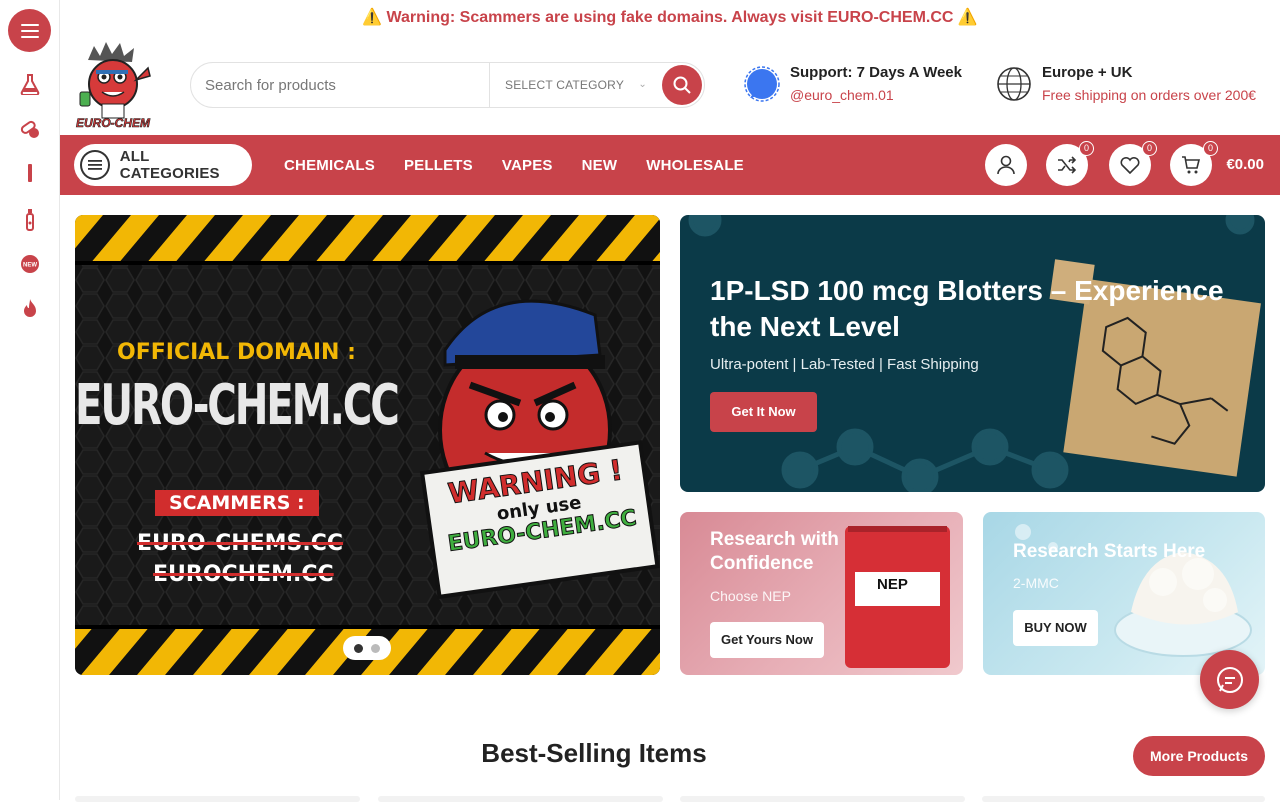 The width and height of the screenshot is (1280, 802). What do you see at coordinates (1014, 84) in the screenshot?
I see `globe-icon` at bounding box center [1014, 84].